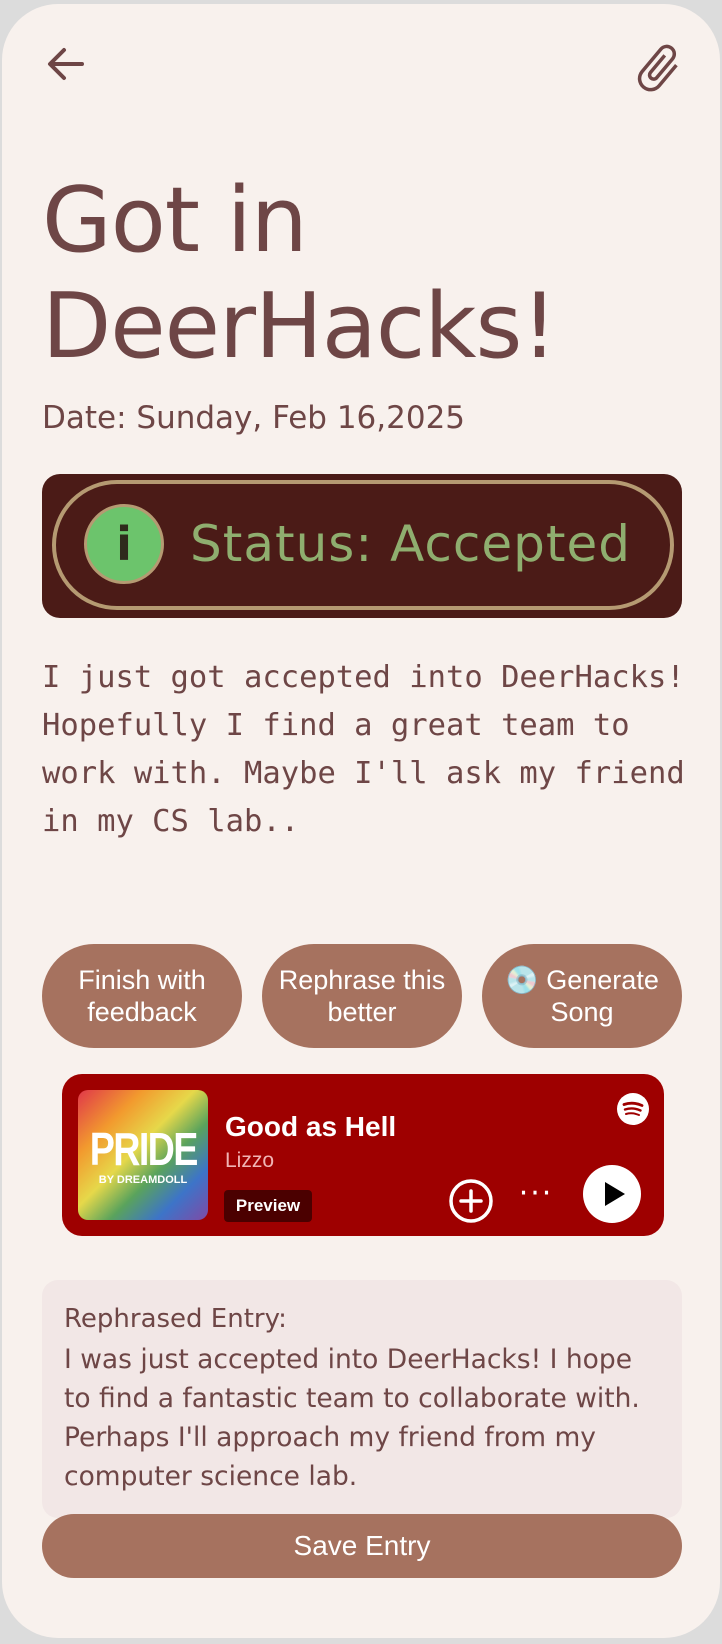 The height and width of the screenshot is (1644, 722). What do you see at coordinates (144, 1149) in the screenshot?
I see `album-title: PRIDE` at bounding box center [144, 1149].